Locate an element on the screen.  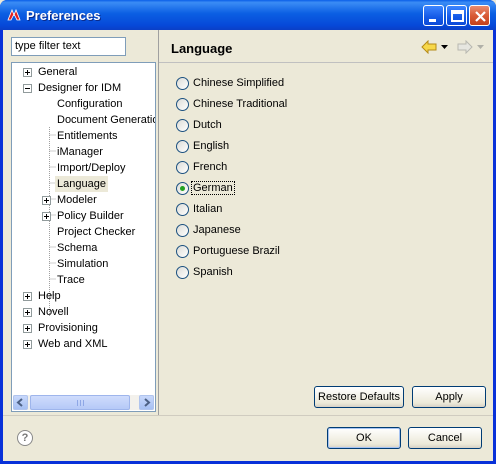
pane-splitter is located at coordinates (158, 222).